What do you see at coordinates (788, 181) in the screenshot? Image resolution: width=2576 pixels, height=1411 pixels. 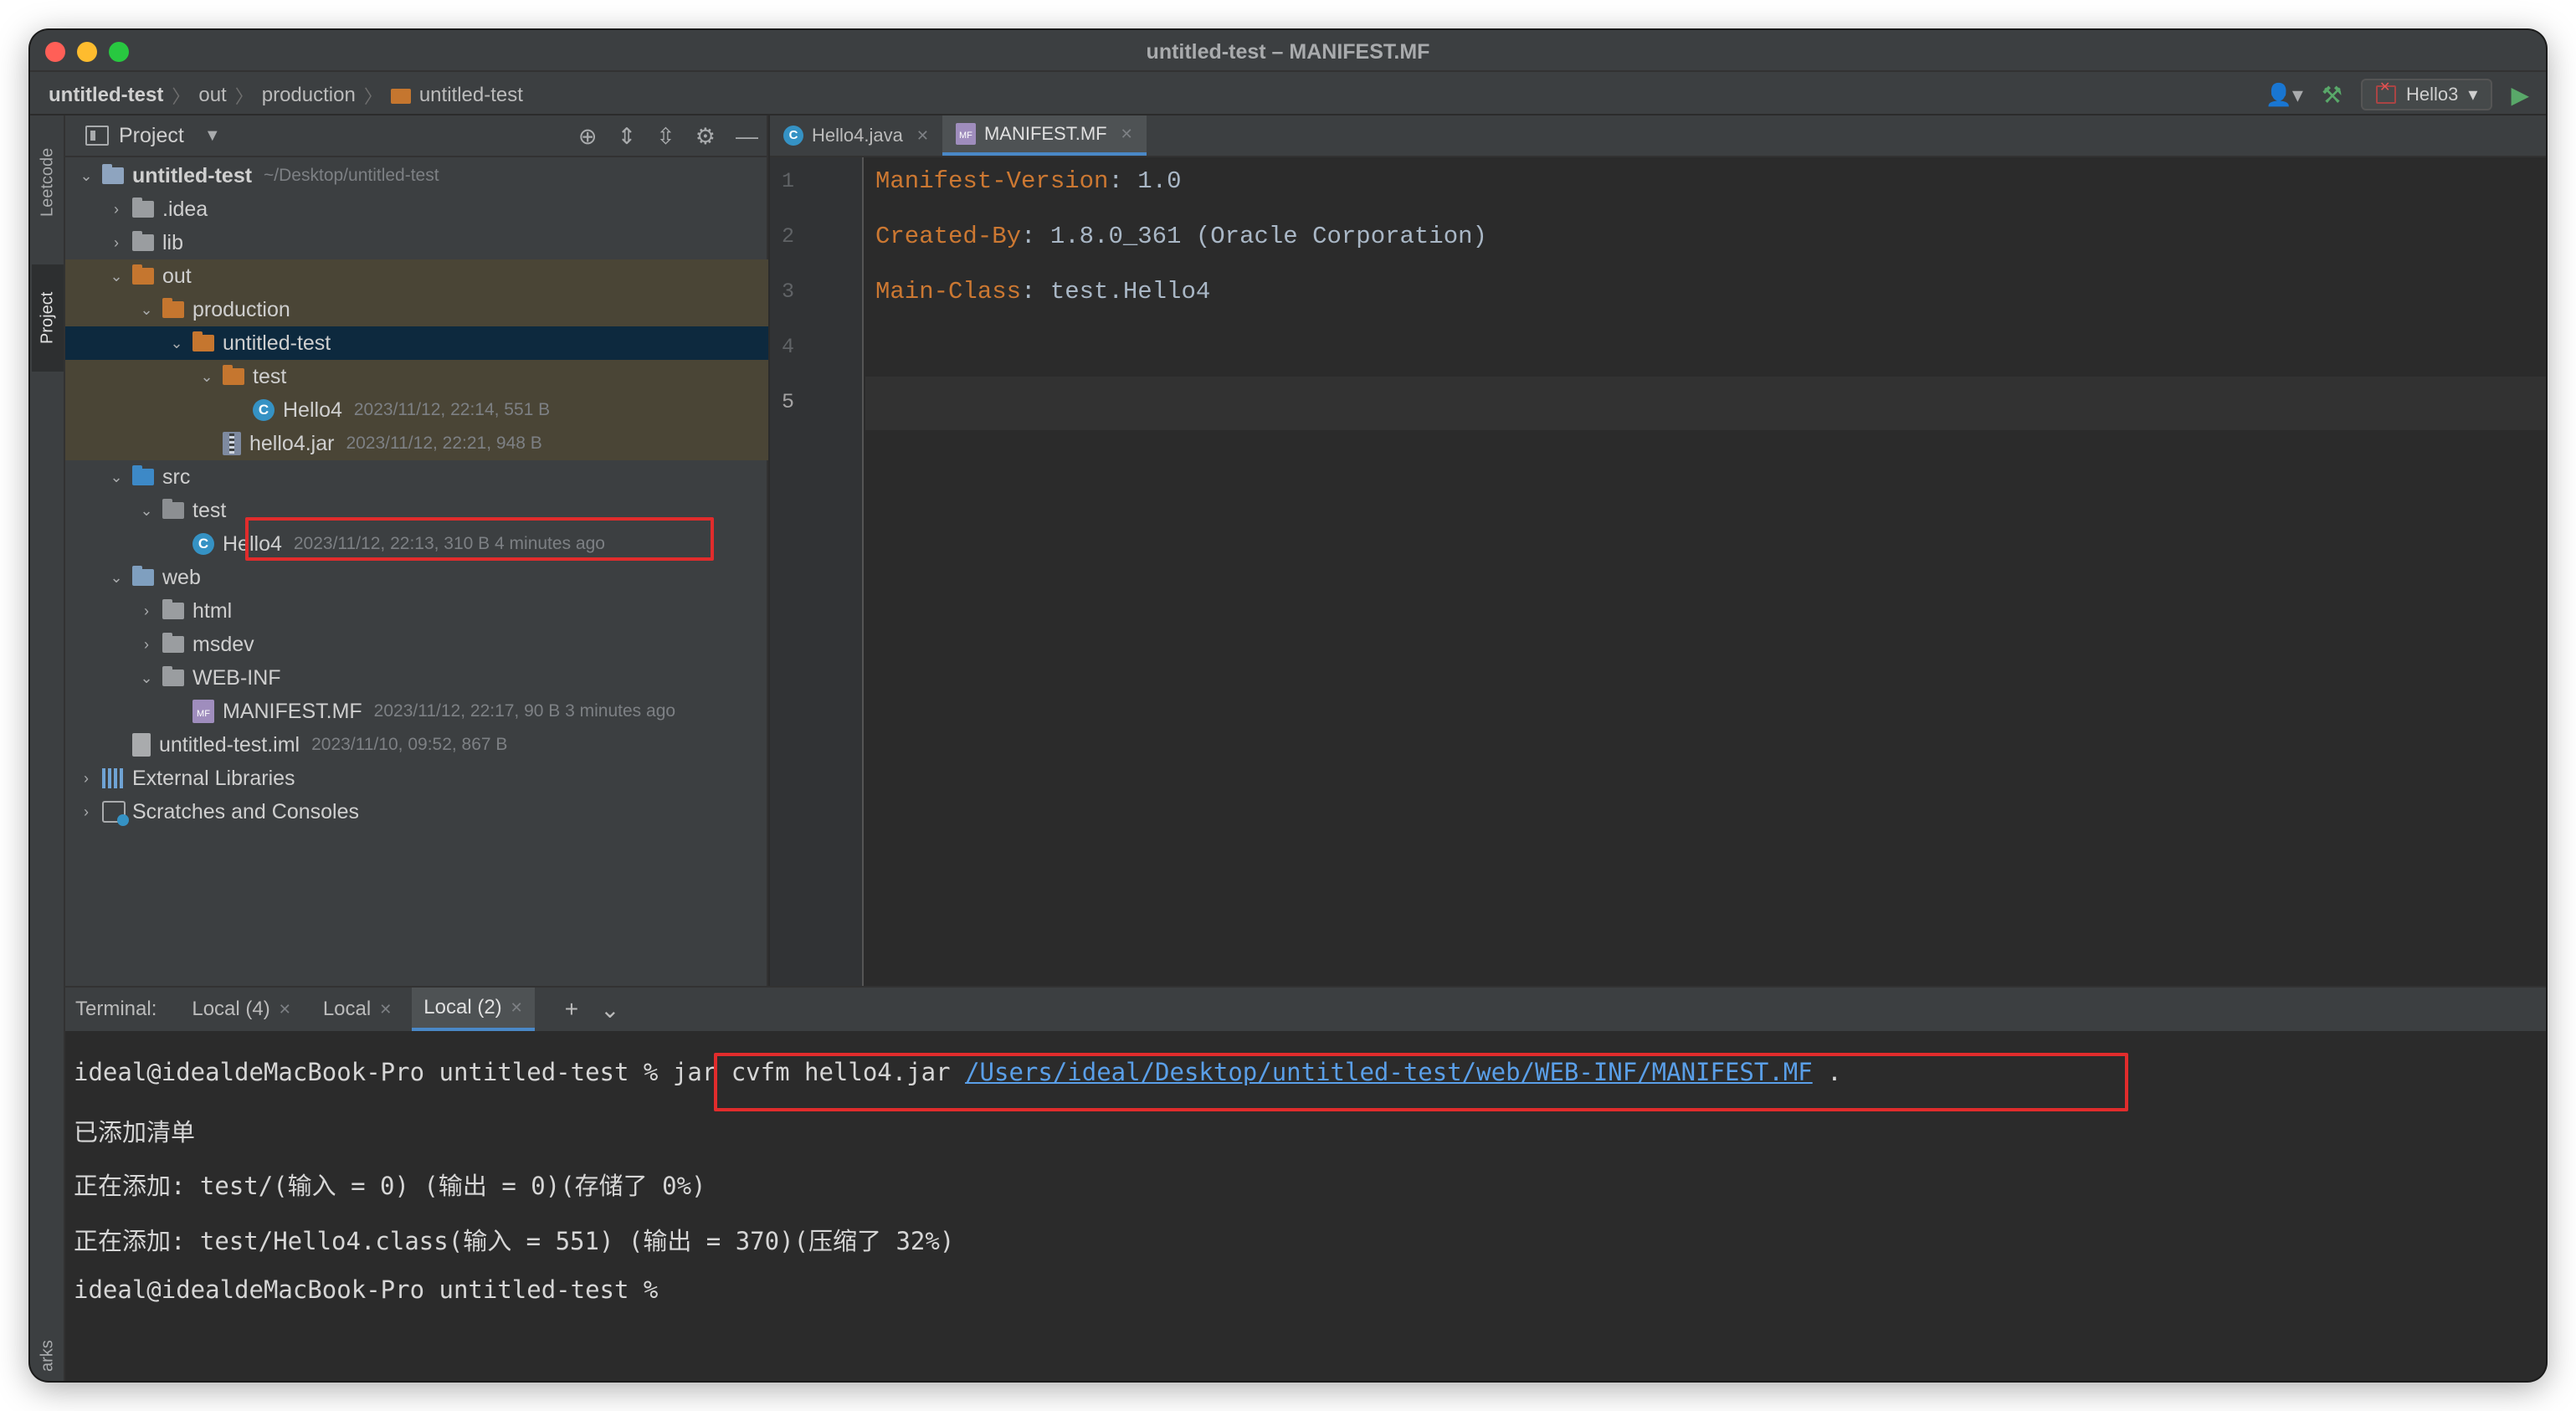 I see `line-number: 1` at bounding box center [788, 181].